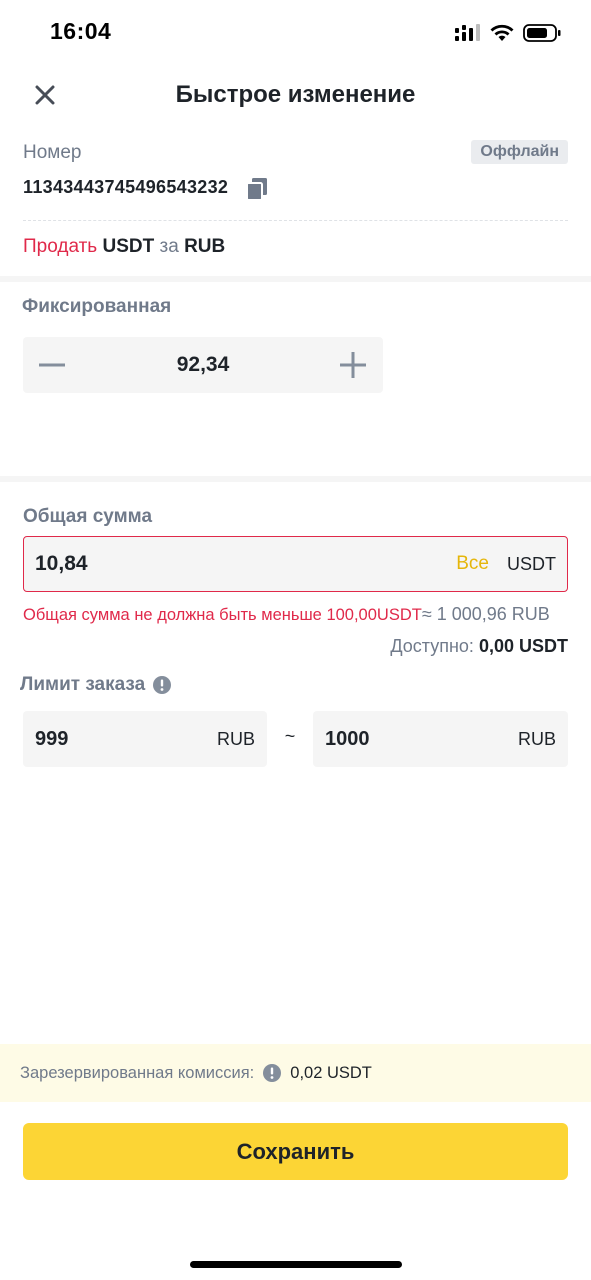 The width and height of the screenshot is (591, 1280). I want to click on price-value: 92,34, so click(203, 365).